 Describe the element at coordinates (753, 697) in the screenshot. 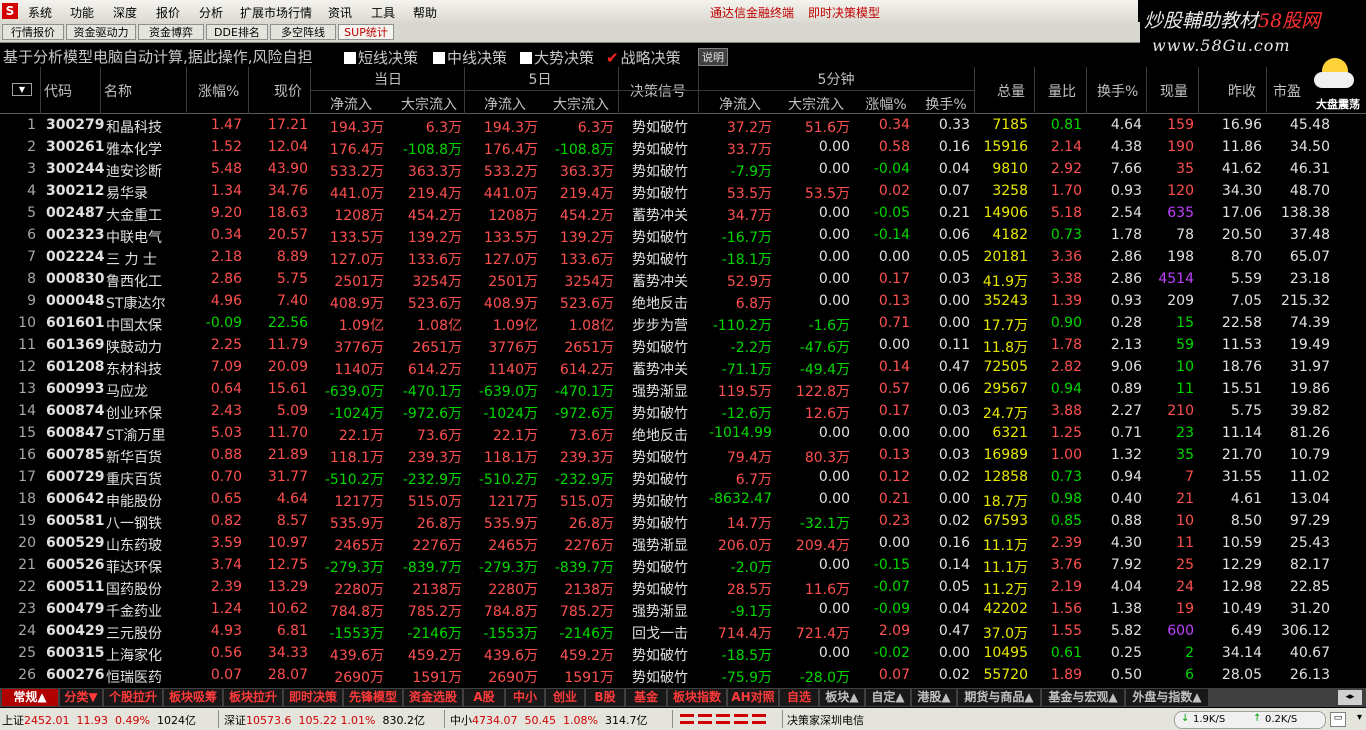

I see `tab-ah-compare: AH对照` at that location.